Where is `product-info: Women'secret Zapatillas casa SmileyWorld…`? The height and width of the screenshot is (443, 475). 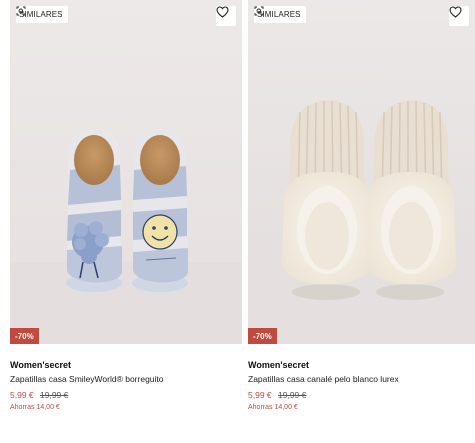
product-info: Women'secret Zapatillas casa SmileyWorld… is located at coordinates (126, 382).